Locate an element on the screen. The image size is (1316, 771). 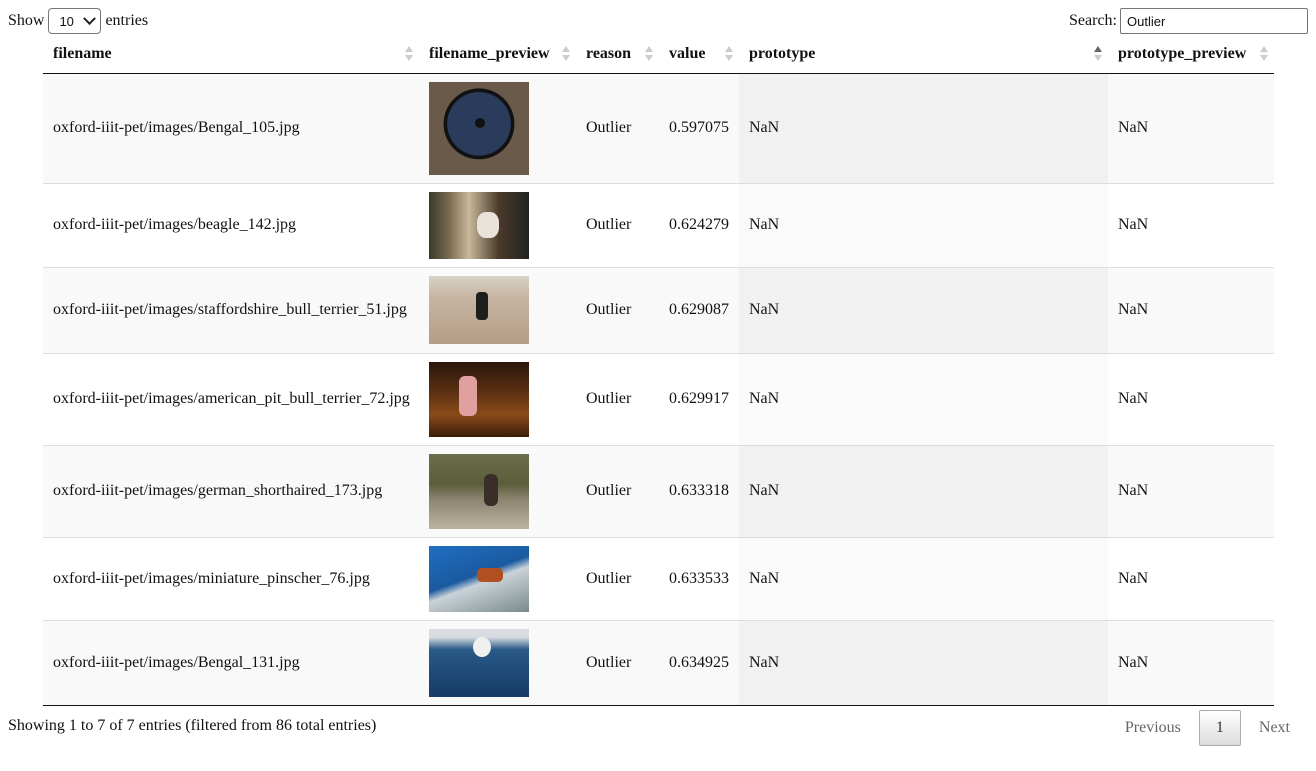
column-header-reason: reason is located at coordinates (617, 55).